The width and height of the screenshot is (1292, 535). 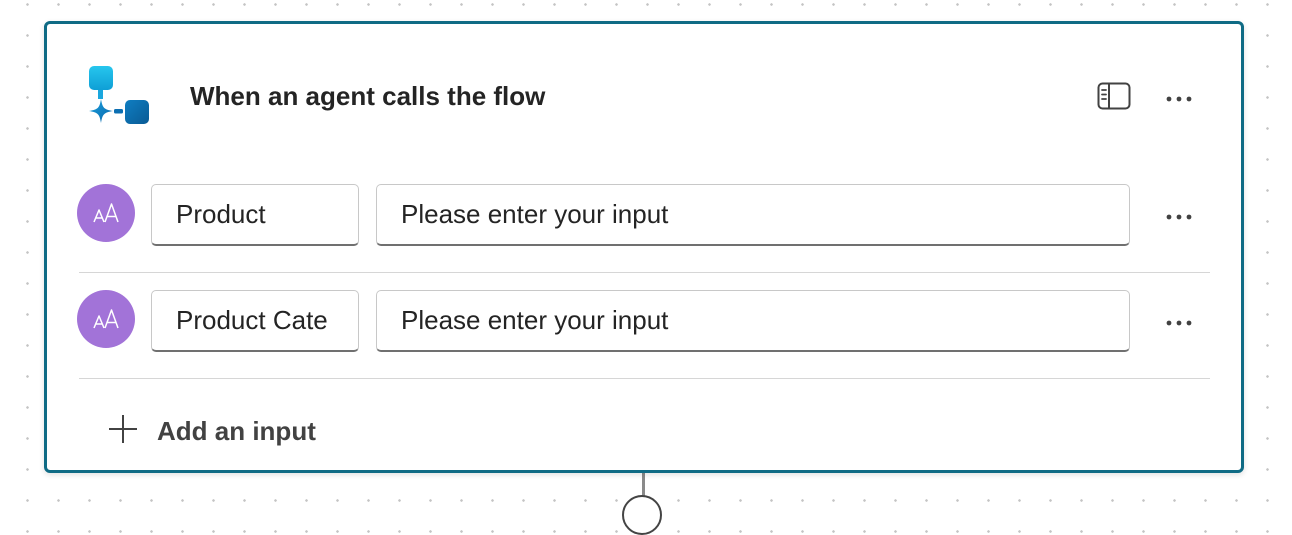 What do you see at coordinates (642, 515) in the screenshot?
I see `add-step-connector` at bounding box center [642, 515].